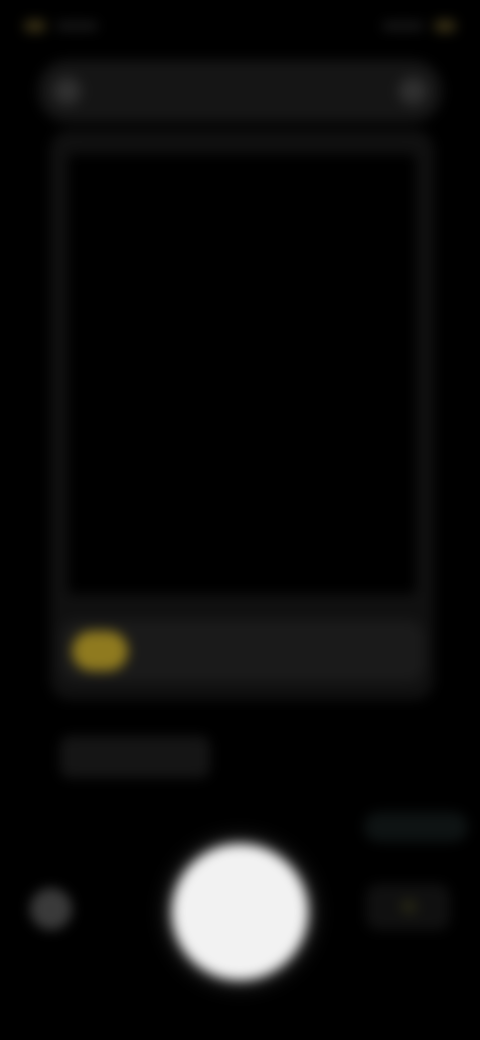 This screenshot has height=1040, width=480. What do you see at coordinates (240, 26) in the screenshot?
I see `status-bar` at bounding box center [240, 26].